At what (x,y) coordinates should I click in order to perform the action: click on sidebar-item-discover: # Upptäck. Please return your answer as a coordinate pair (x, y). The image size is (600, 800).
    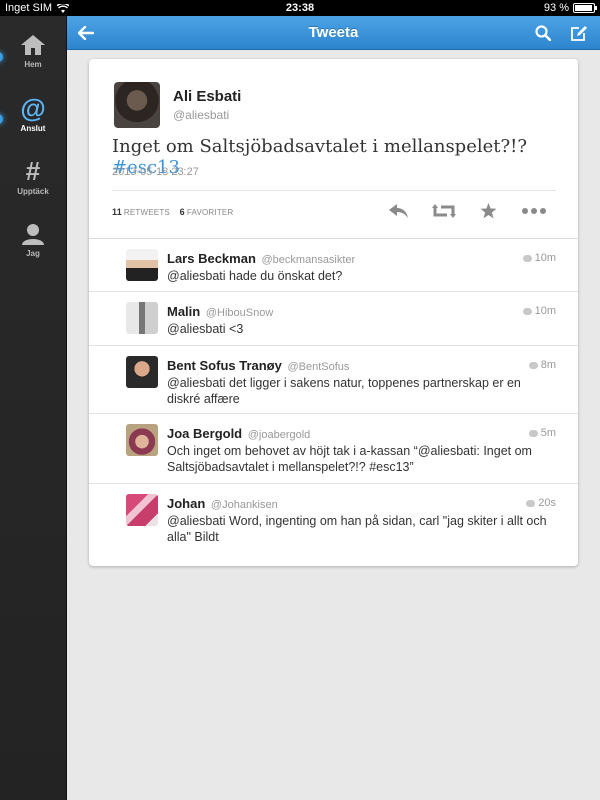
    Looking at the image, I should click on (33, 176).